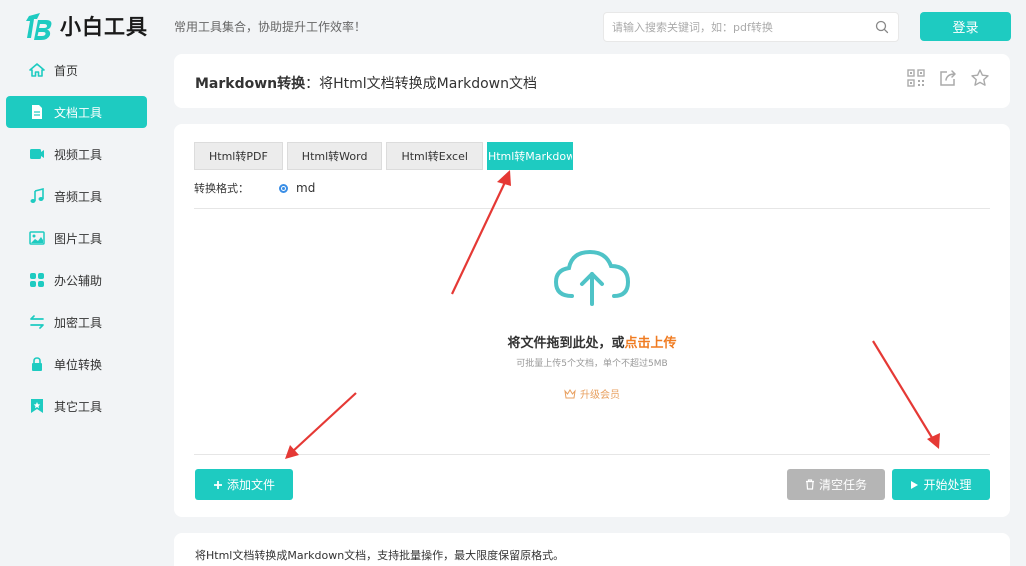 This screenshot has width=1026, height=566. I want to click on cloud-upload-icon, so click(592, 277).